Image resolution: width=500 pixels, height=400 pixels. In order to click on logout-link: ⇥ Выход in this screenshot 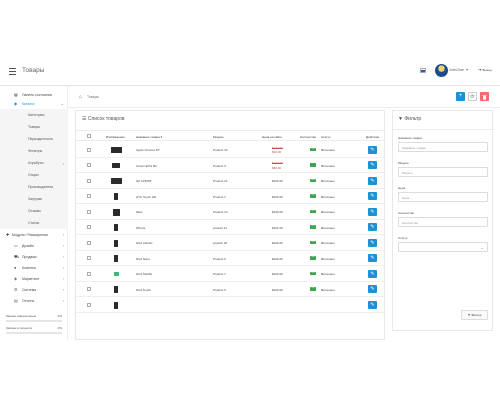, I will do `click(484, 69)`.